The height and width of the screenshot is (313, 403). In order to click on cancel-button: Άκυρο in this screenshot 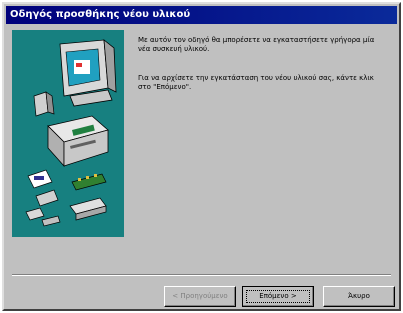, I will do `click(359, 296)`.